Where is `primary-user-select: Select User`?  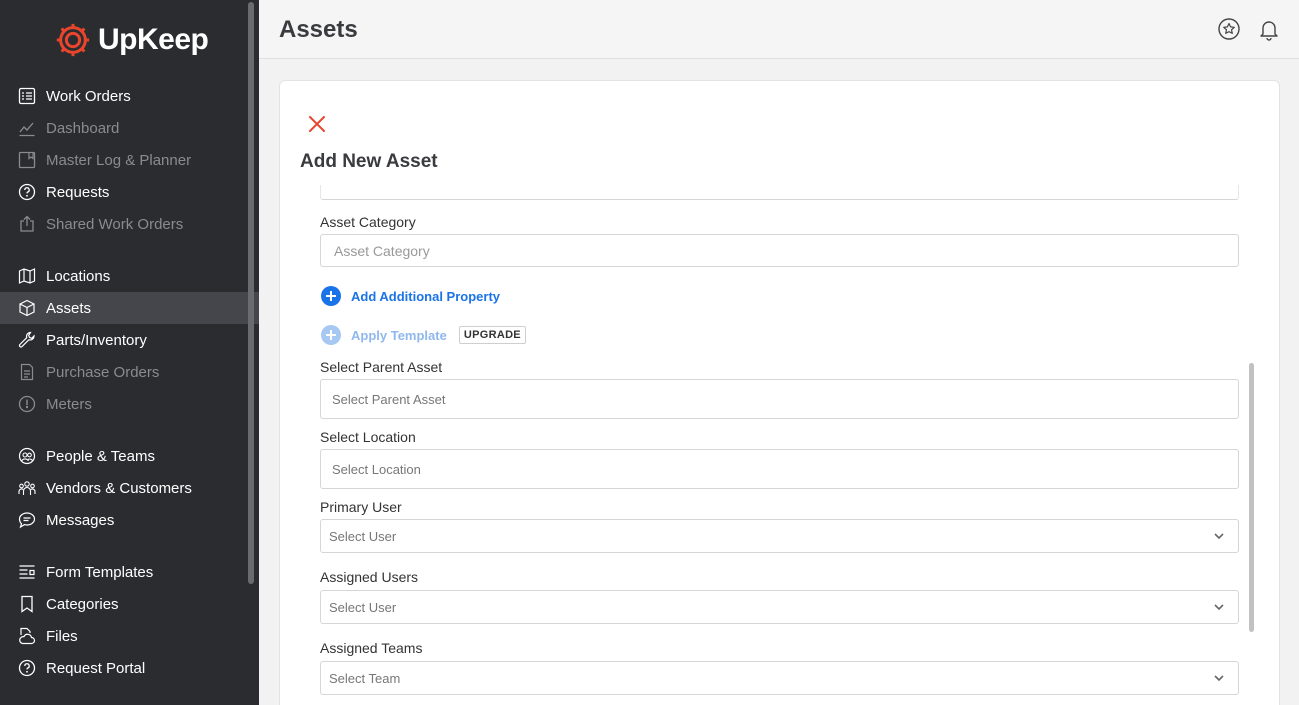
primary-user-select: Select User is located at coordinates (779, 536).